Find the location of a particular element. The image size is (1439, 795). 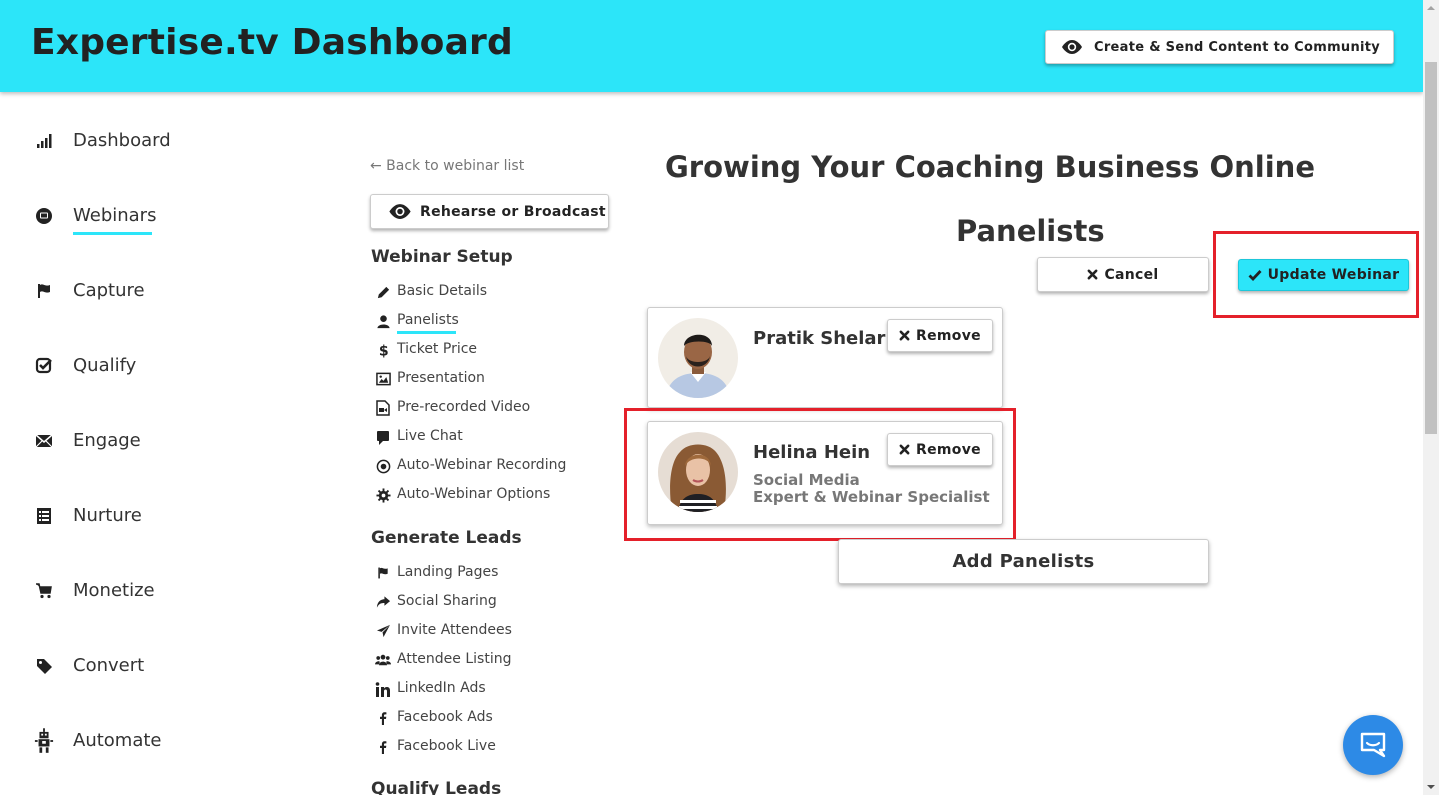

chat-launcher-button is located at coordinates (1373, 745).